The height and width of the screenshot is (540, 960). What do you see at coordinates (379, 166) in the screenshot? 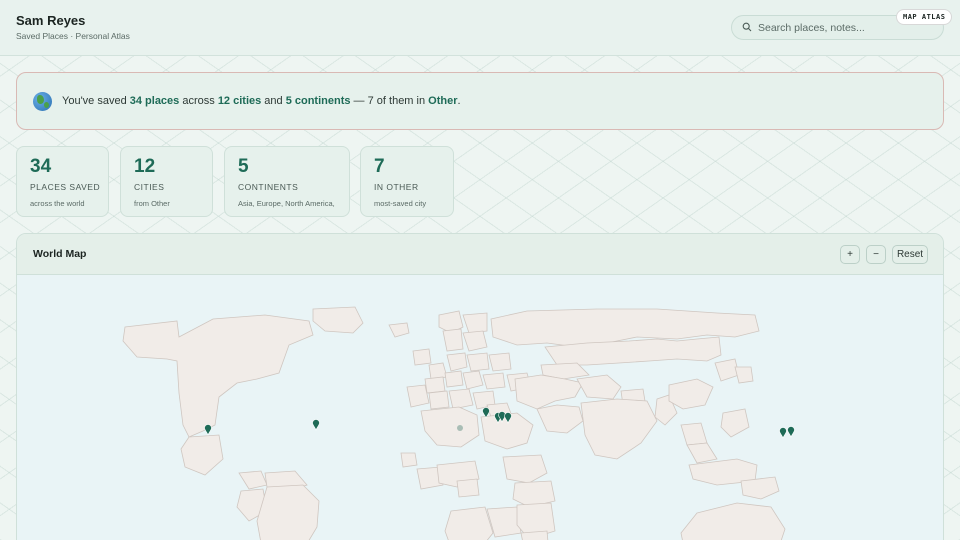
I see `stat-number: 7` at bounding box center [379, 166].